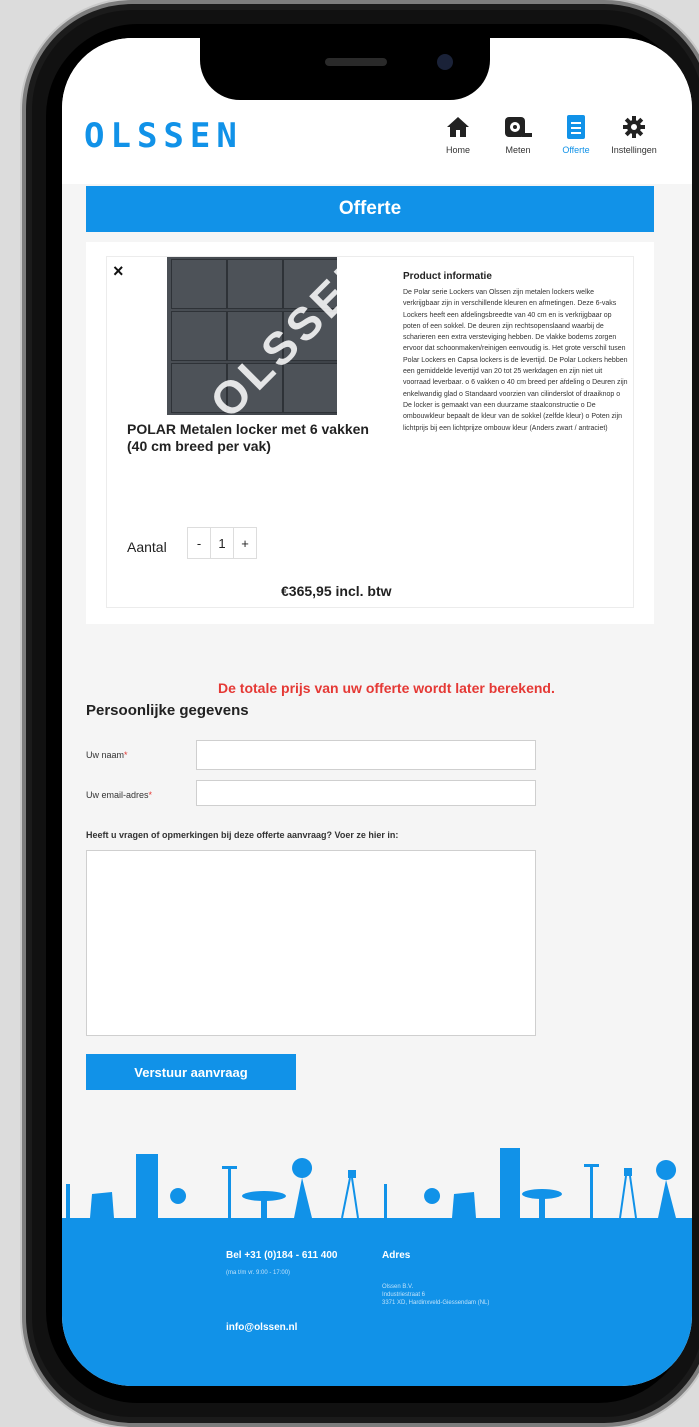  I want to click on name-field, so click(366, 755).